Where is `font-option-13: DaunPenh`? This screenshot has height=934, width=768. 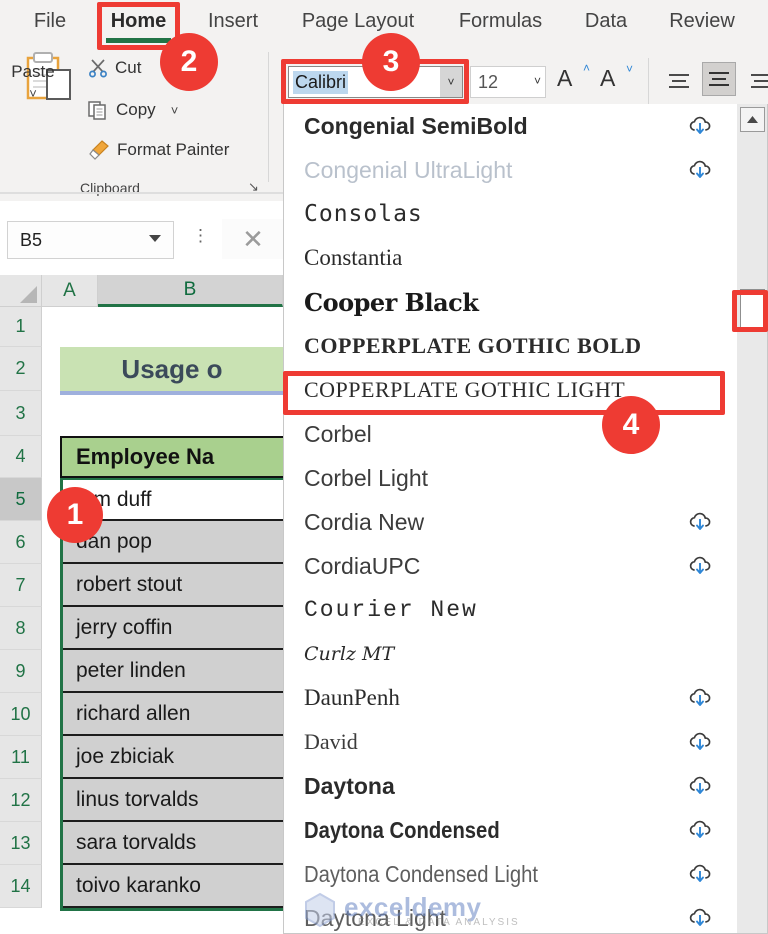 font-option-13: DaunPenh is located at coordinates (511, 698).